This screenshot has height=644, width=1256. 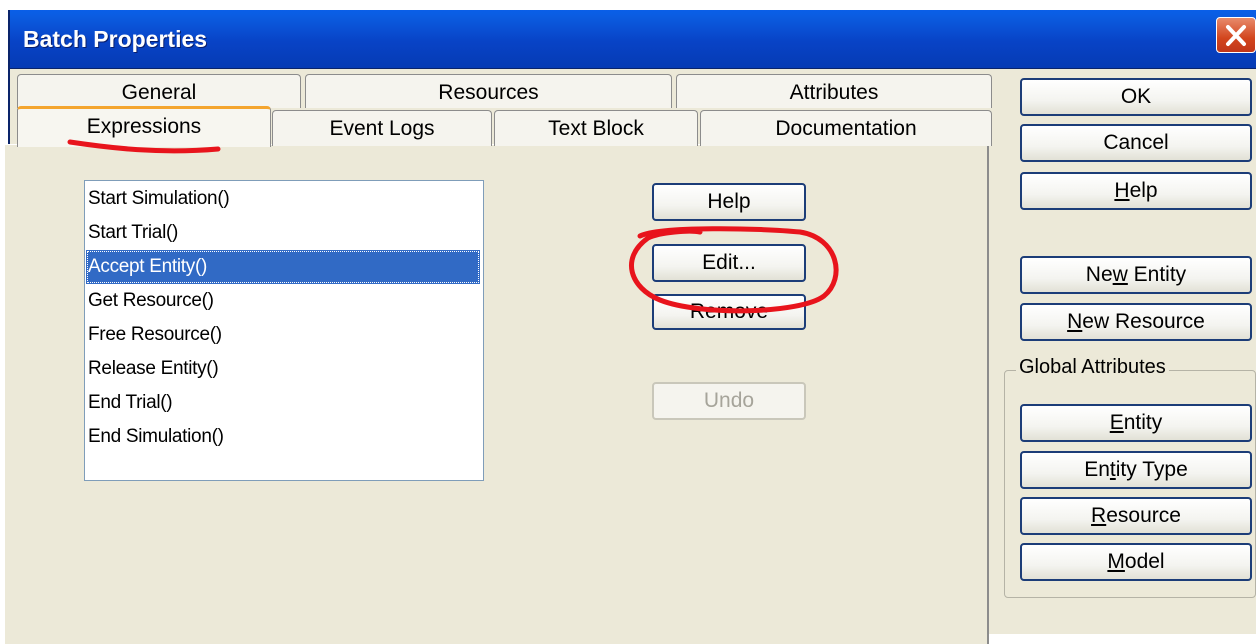 What do you see at coordinates (1136, 191) in the screenshot?
I see `help-button: Help` at bounding box center [1136, 191].